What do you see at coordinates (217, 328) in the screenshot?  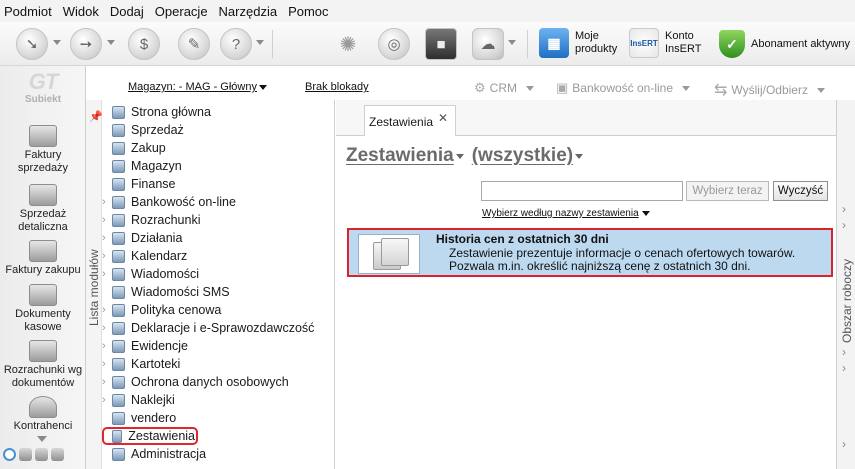 I see `module-item: › Deklaracje i e-Sprawozdawczość` at bounding box center [217, 328].